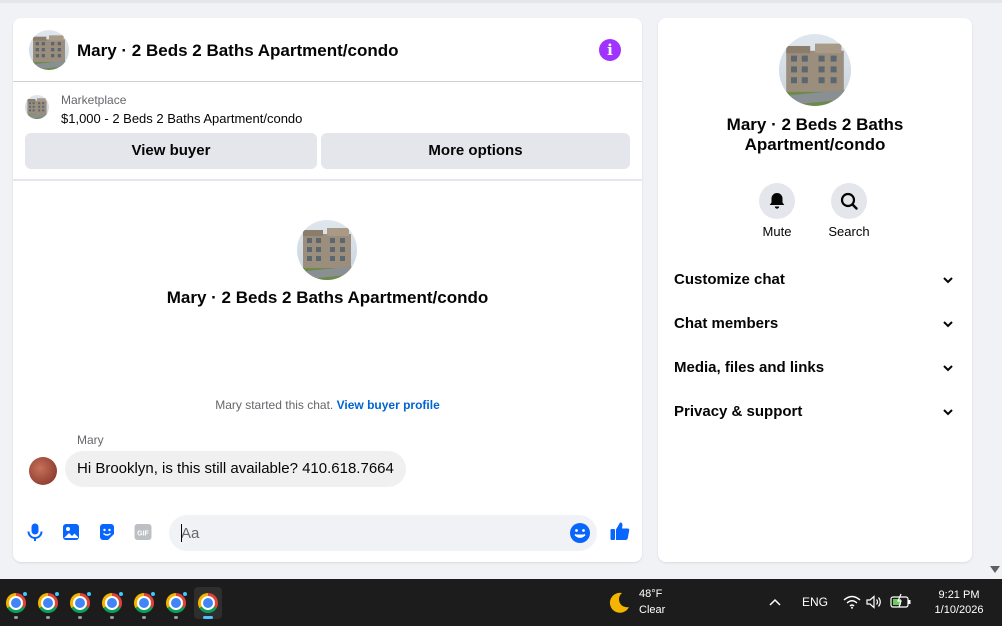 This screenshot has height=626, width=1002. Describe the element at coordinates (327, 297) in the screenshot. I see `intro-title: Mary · 2 Beds 2 Baths Apartment/condo` at that location.